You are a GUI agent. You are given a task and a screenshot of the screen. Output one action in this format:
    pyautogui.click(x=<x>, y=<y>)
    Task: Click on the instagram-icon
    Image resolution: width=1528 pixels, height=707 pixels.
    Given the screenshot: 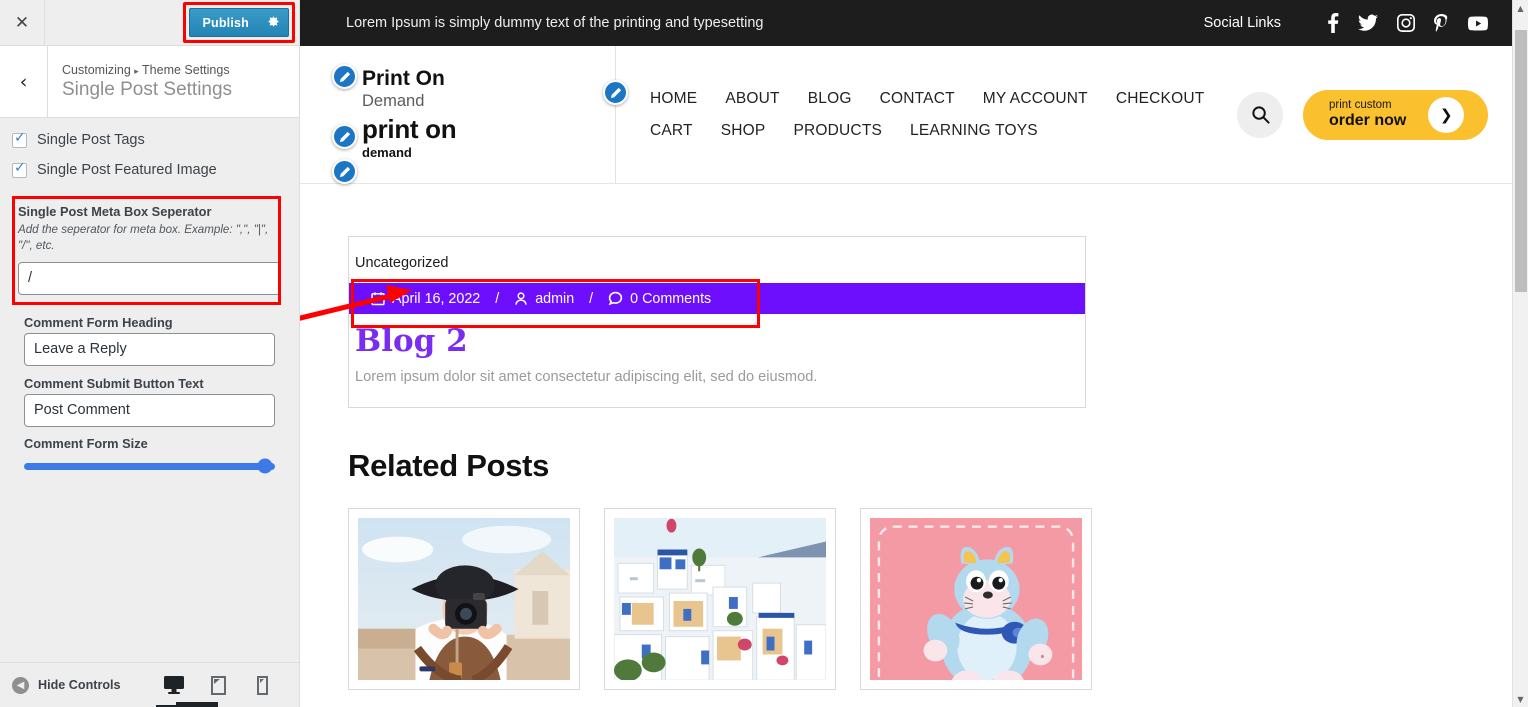 What is the action you would take?
    pyautogui.click(x=1406, y=23)
    